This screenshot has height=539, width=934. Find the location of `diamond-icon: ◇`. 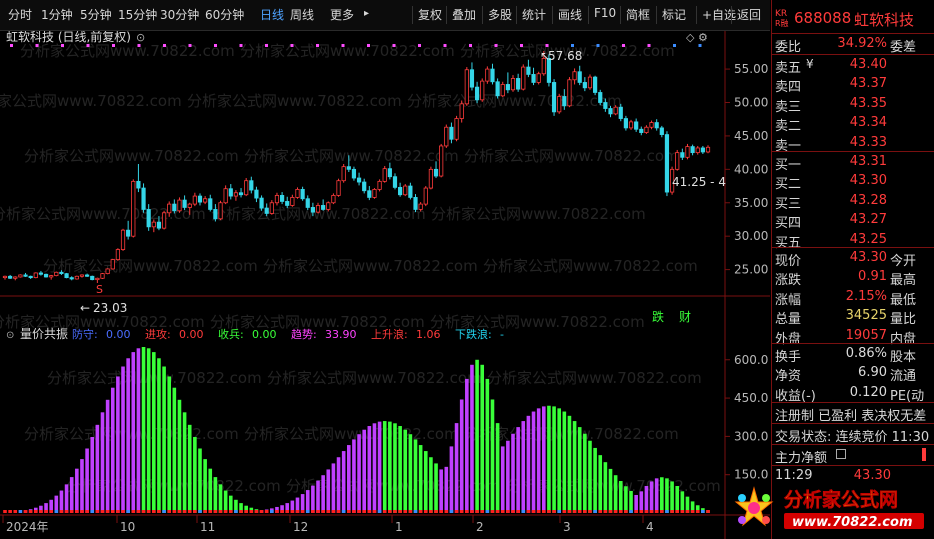

diamond-icon: ◇ is located at coordinates (690, 37).